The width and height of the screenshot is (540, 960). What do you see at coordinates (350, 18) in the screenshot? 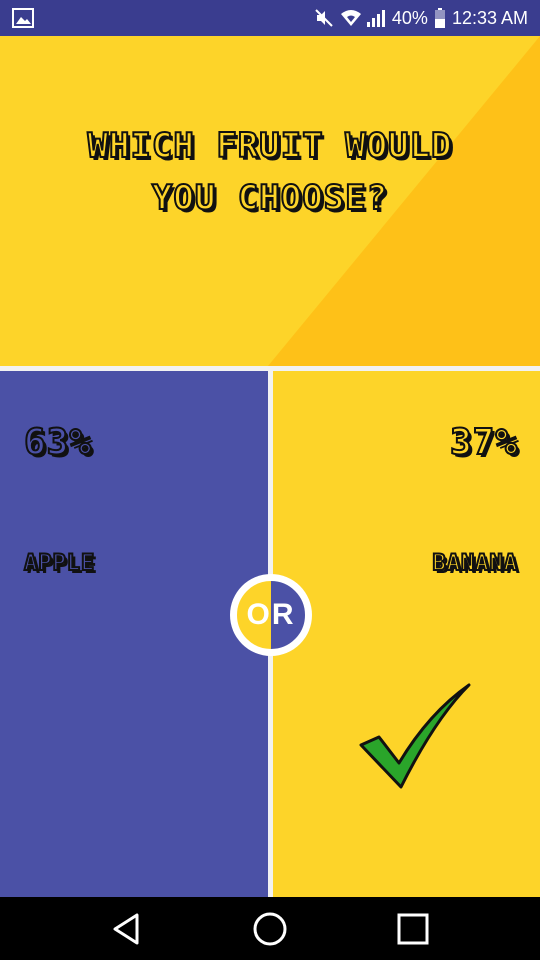
I see `wifi-icon` at bounding box center [350, 18].